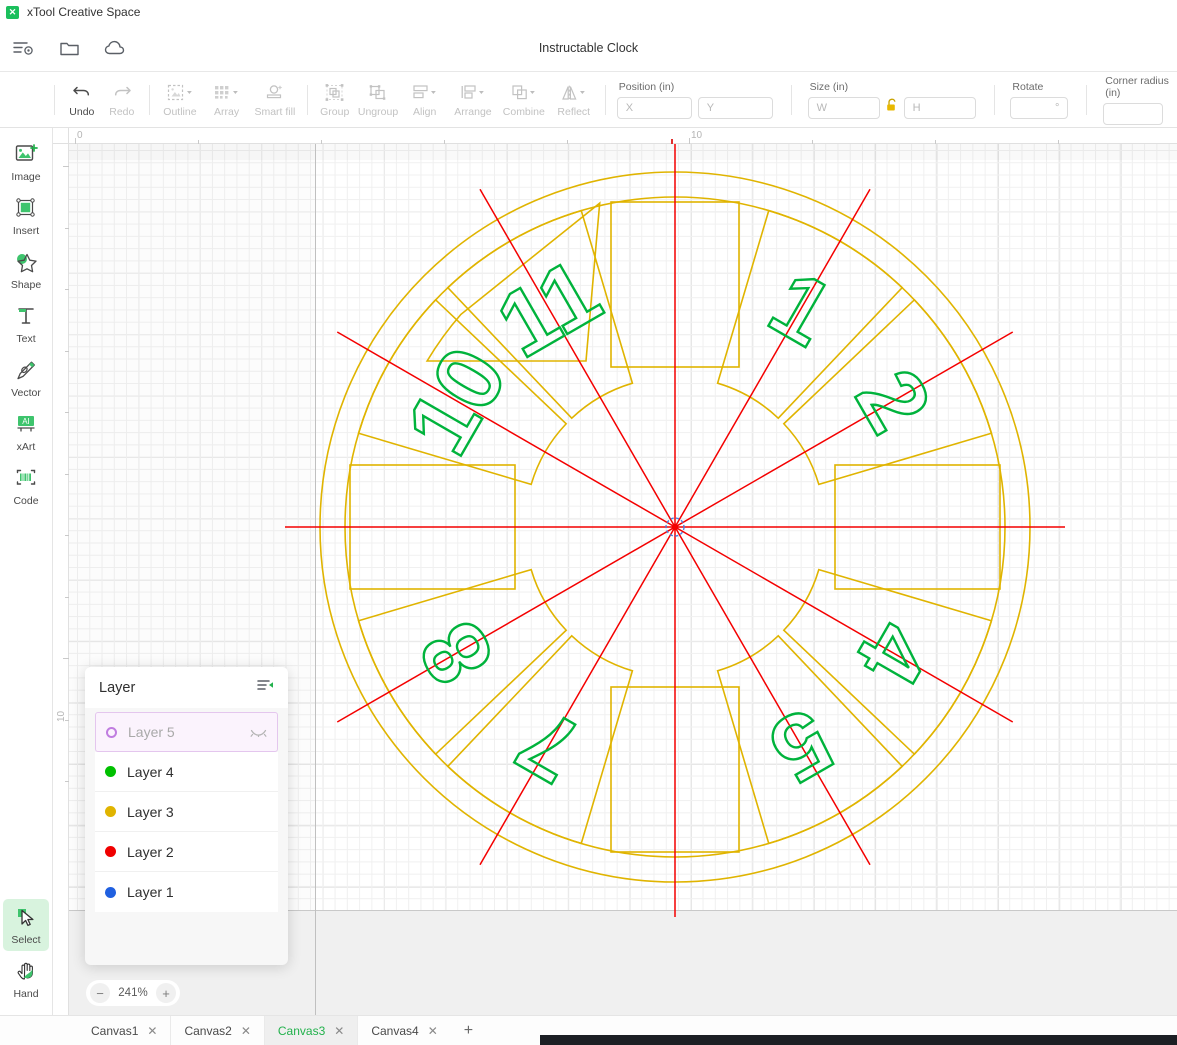 Image resolution: width=1177 pixels, height=1045 pixels. I want to click on clock-numeral: 2, so click(893, 400).